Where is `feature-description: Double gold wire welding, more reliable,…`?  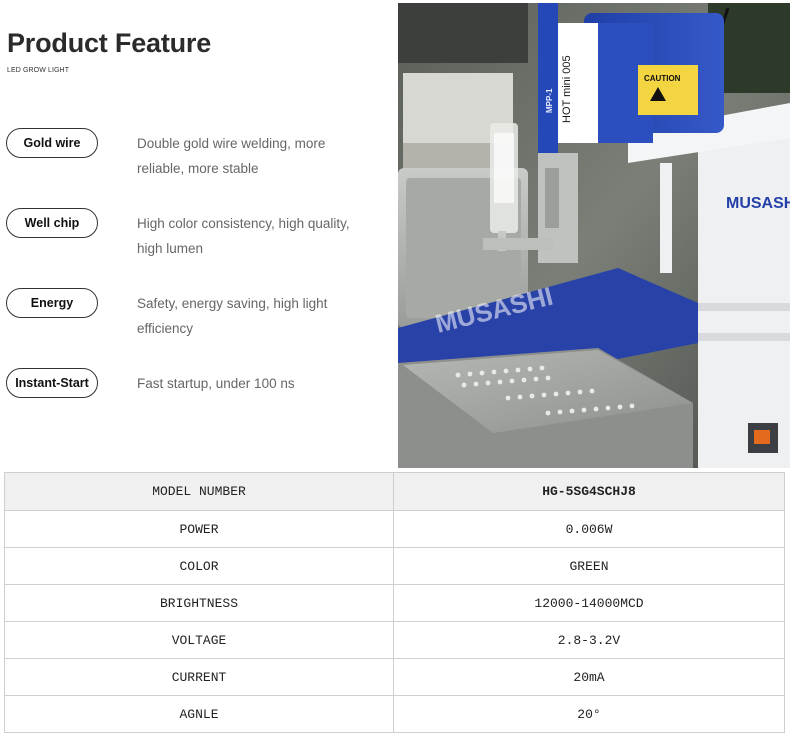
feature-description: Double gold wire welding, more reliable,… is located at coordinates (257, 156).